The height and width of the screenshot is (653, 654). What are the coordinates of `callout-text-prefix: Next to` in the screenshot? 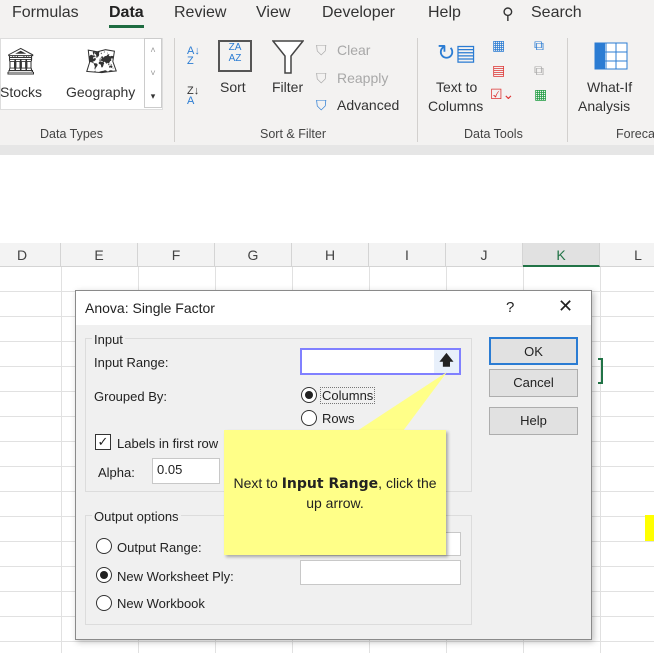 It's located at (257, 483).